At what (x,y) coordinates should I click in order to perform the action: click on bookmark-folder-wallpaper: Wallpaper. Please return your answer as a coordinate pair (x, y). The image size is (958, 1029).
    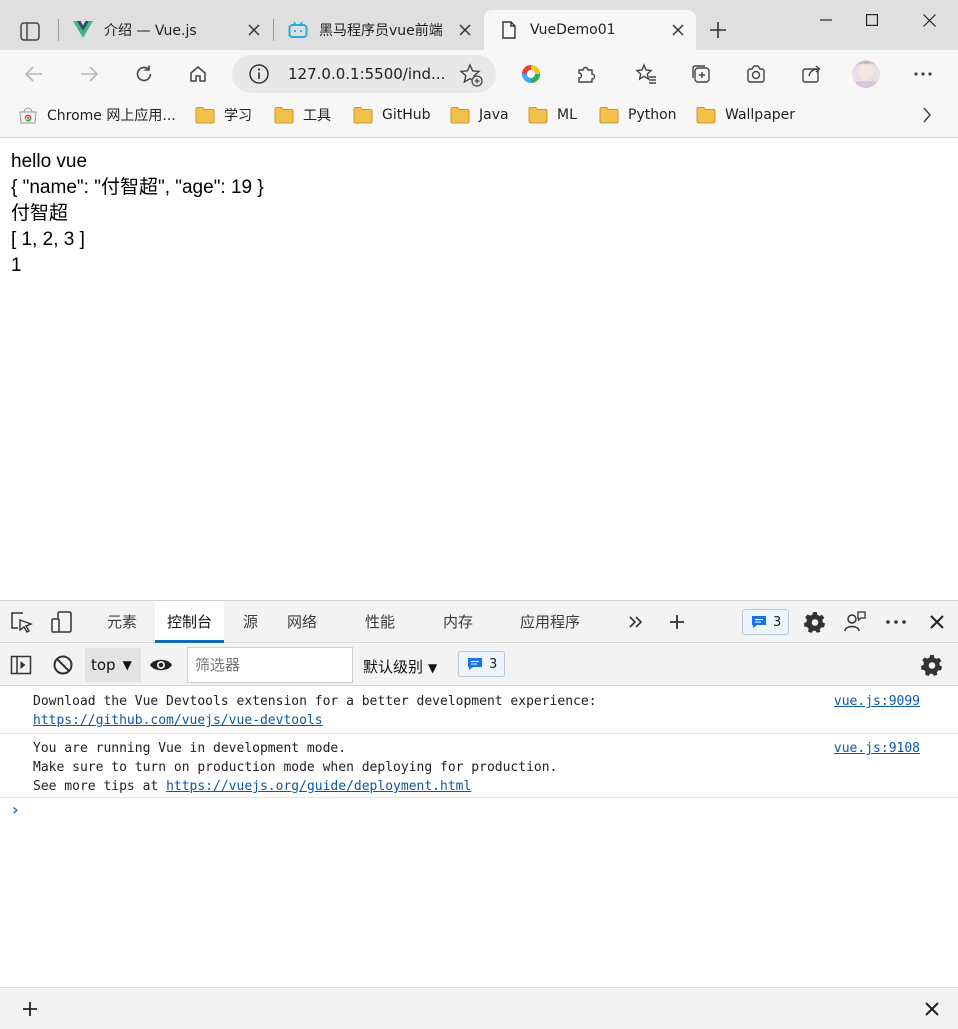
    Looking at the image, I should click on (745, 115).